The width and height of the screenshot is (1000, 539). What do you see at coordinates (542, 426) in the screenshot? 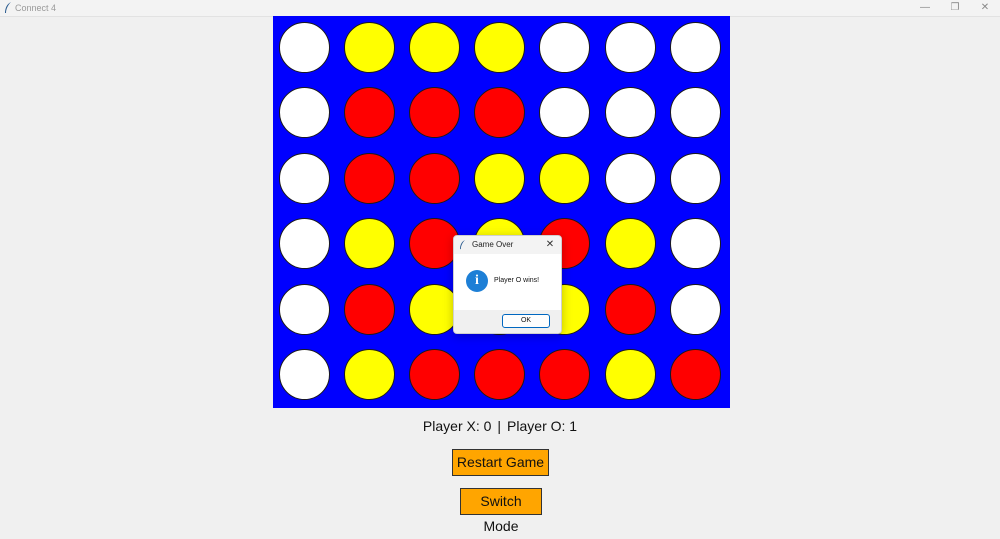
I see `player-o-score: Player O: 1` at bounding box center [542, 426].